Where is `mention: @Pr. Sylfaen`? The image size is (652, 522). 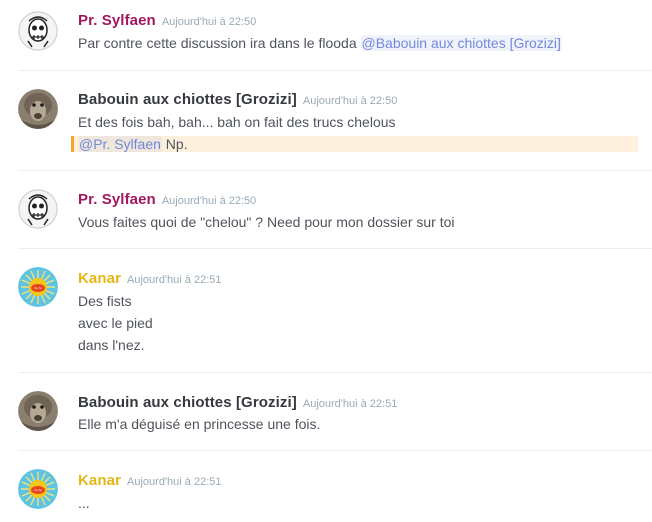
mention: @Pr. Sylfaen is located at coordinates (120, 144).